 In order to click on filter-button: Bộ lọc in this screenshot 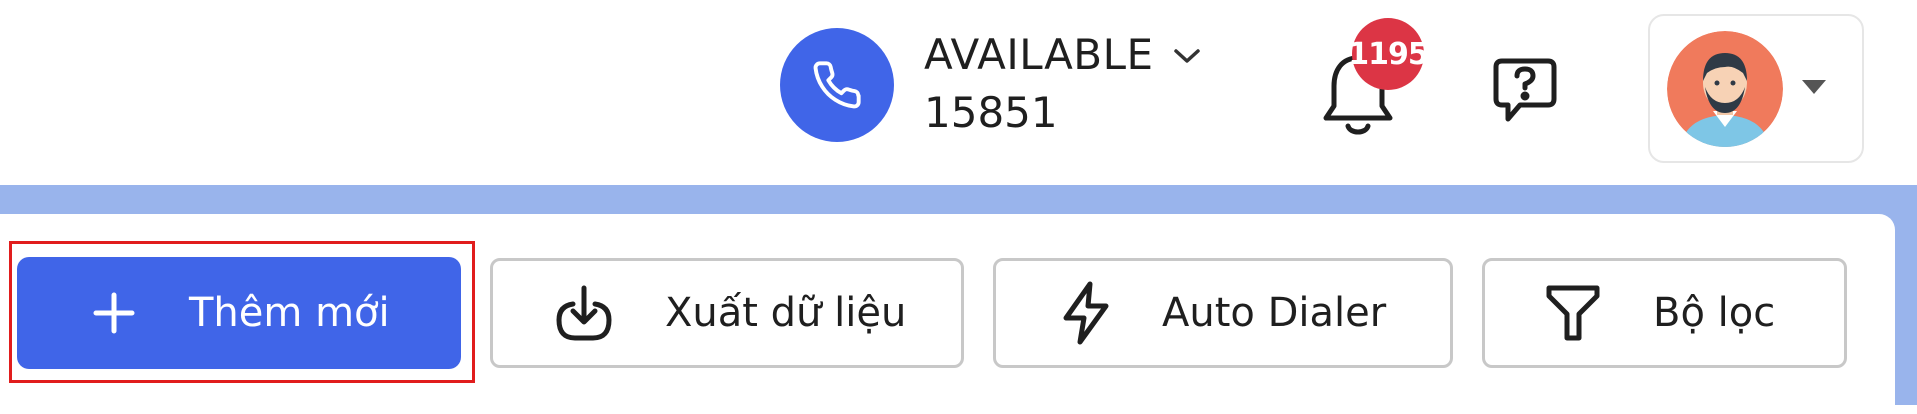, I will do `click(1664, 313)`.